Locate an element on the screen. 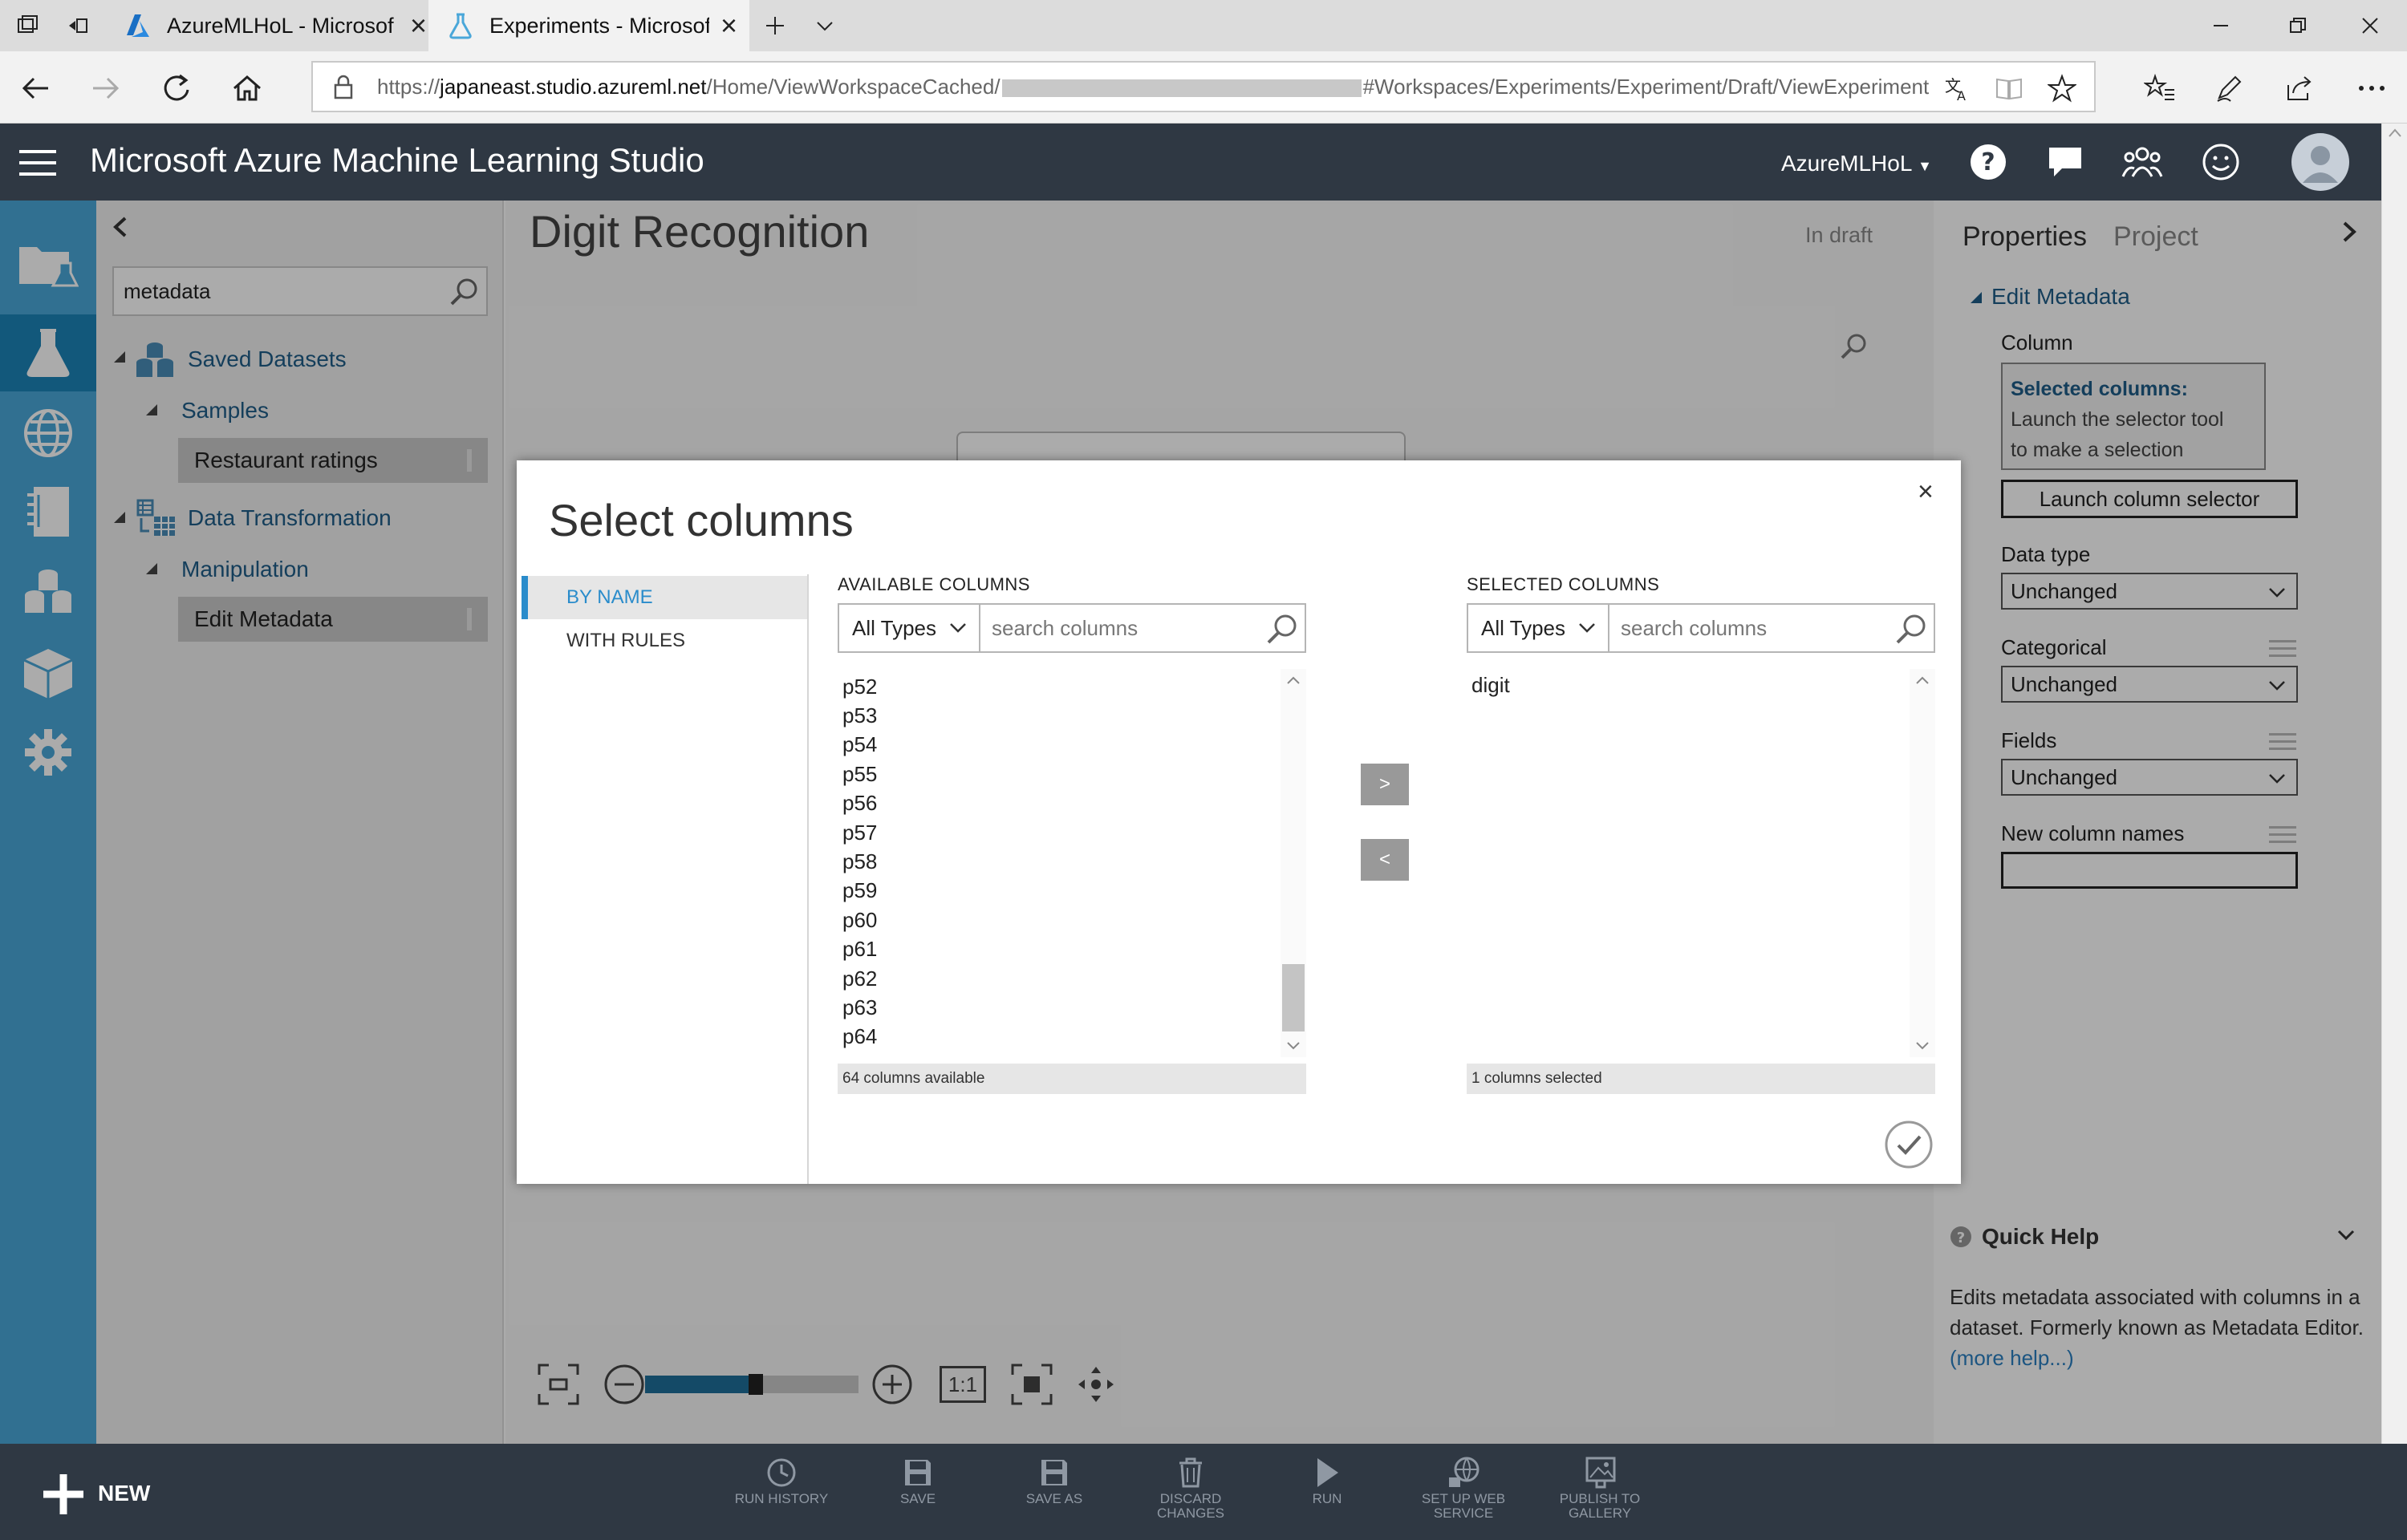 Image resolution: width=2407 pixels, height=1540 pixels. scrollbar-thumb is located at coordinates (1293, 997).